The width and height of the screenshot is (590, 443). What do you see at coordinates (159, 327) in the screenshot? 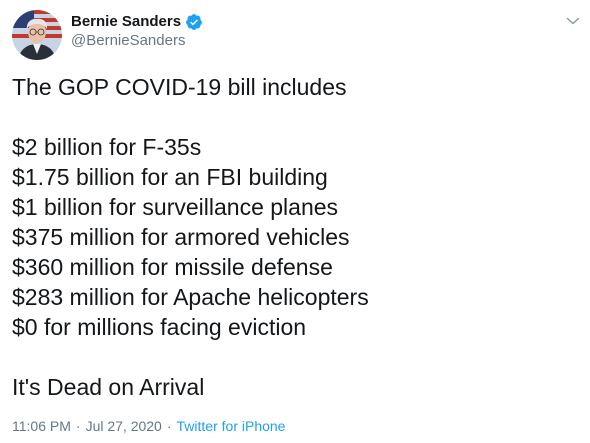
I see `tweet-line: $0 for millions facing eviction` at bounding box center [159, 327].